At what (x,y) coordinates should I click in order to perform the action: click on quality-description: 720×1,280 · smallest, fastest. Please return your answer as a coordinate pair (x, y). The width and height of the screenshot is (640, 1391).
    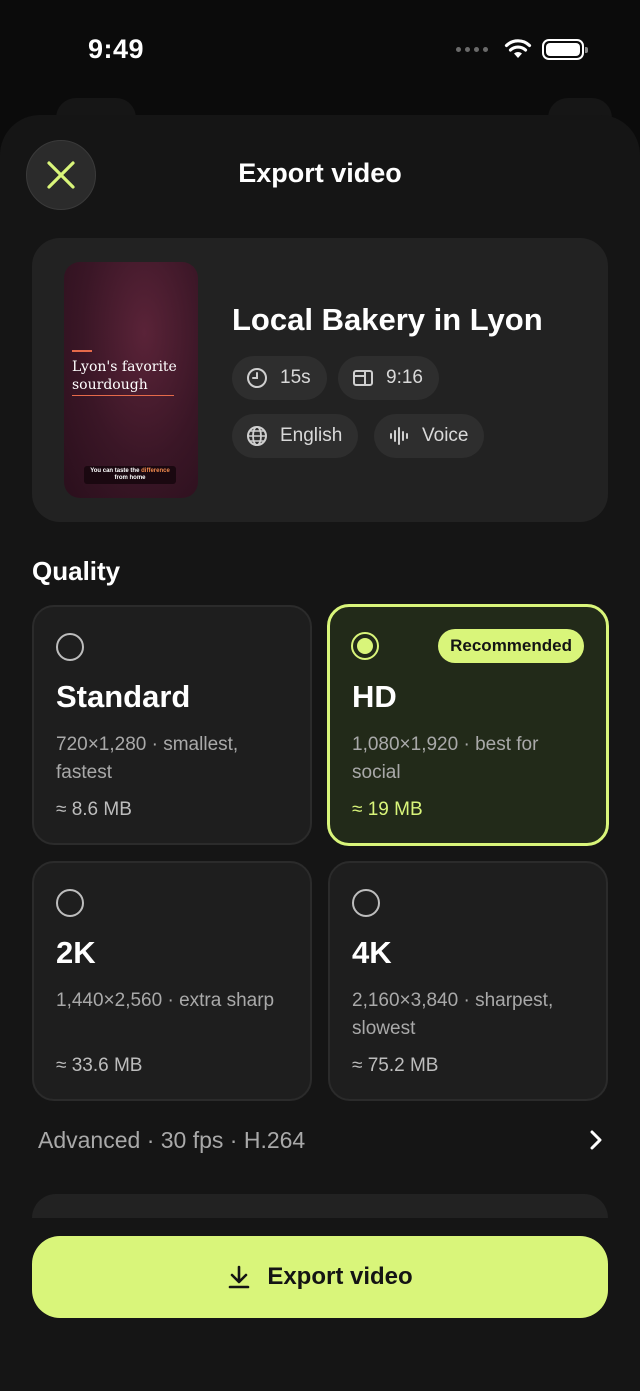
    Looking at the image, I should click on (147, 758).